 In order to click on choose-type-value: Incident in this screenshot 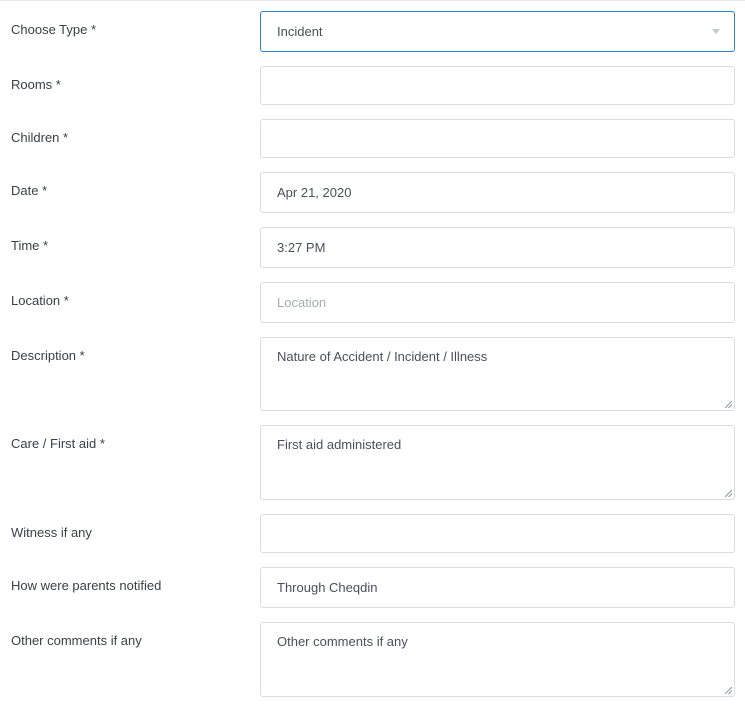, I will do `click(300, 31)`.